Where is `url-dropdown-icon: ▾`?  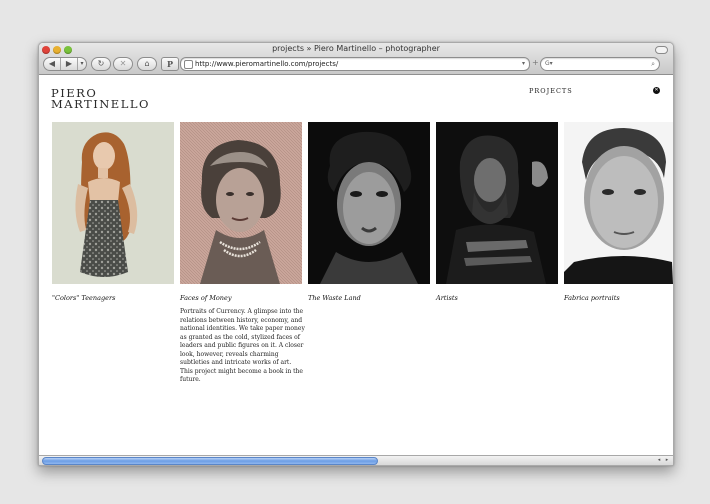 url-dropdown-icon: ▾ is located at coordinates (523, 64).